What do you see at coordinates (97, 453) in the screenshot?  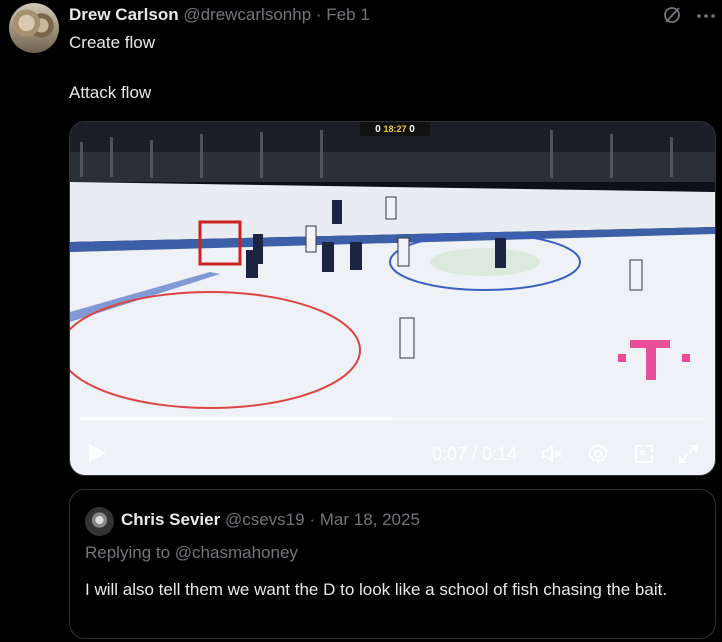 I see `play-icon` at bounding box center [97, 453].